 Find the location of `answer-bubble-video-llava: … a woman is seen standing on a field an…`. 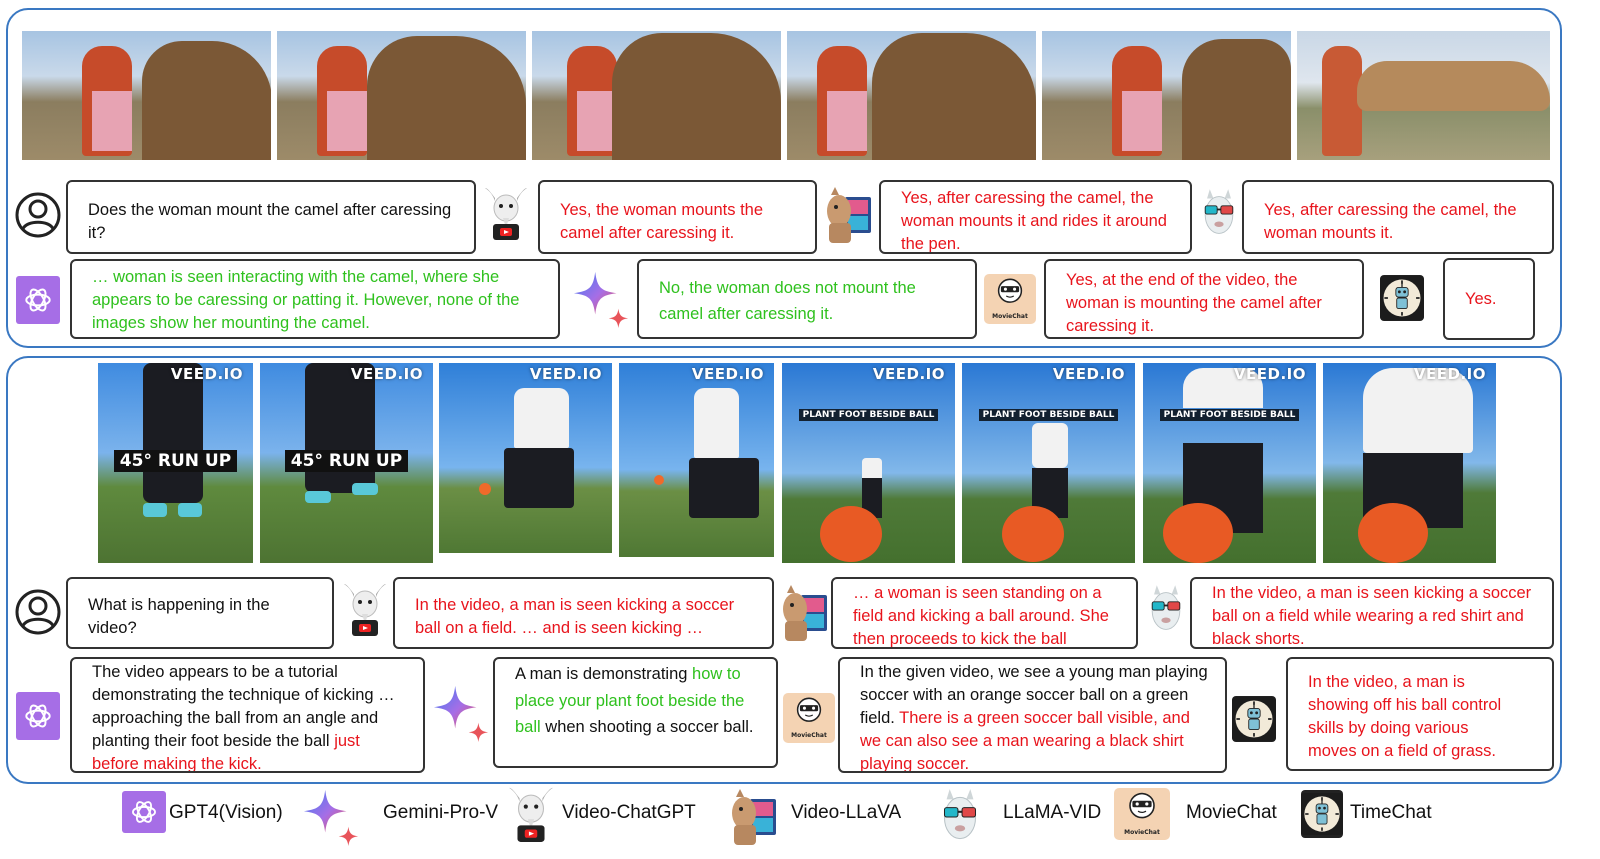

answer-bubble-video-llava: … a woman is seen standing on a field an… is located at coordinates (984, 613).